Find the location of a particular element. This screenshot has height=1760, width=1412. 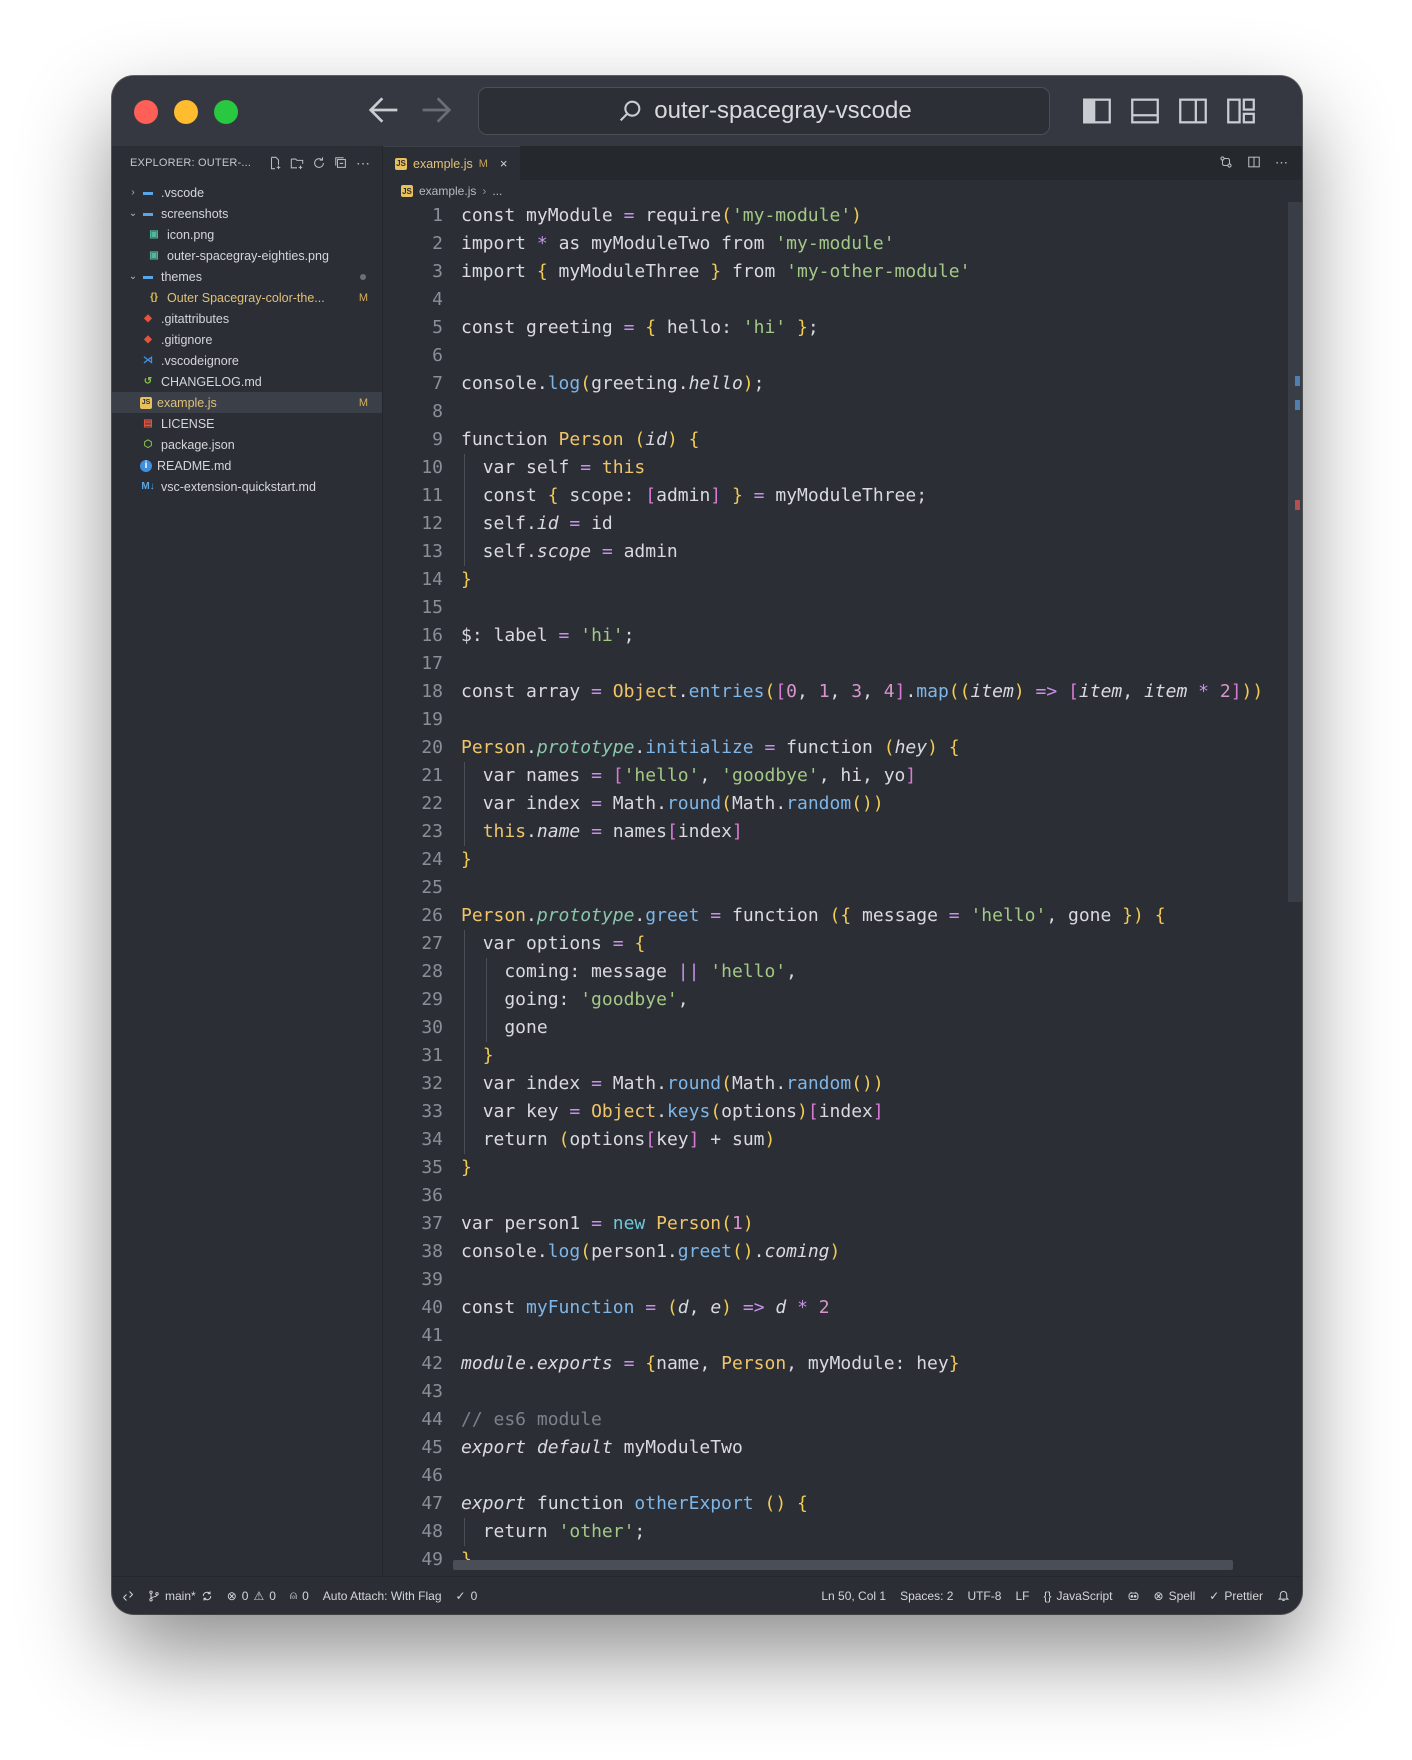

language-mode: {} JavaScript is located at coordinates (1077, 1596).